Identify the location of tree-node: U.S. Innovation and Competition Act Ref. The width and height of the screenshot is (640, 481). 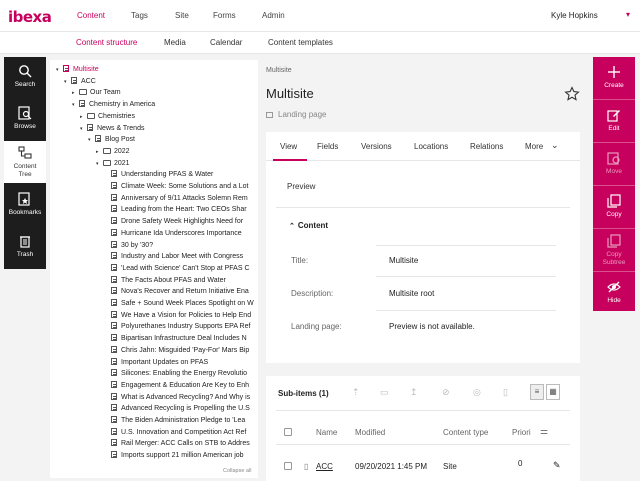
(175, 432).